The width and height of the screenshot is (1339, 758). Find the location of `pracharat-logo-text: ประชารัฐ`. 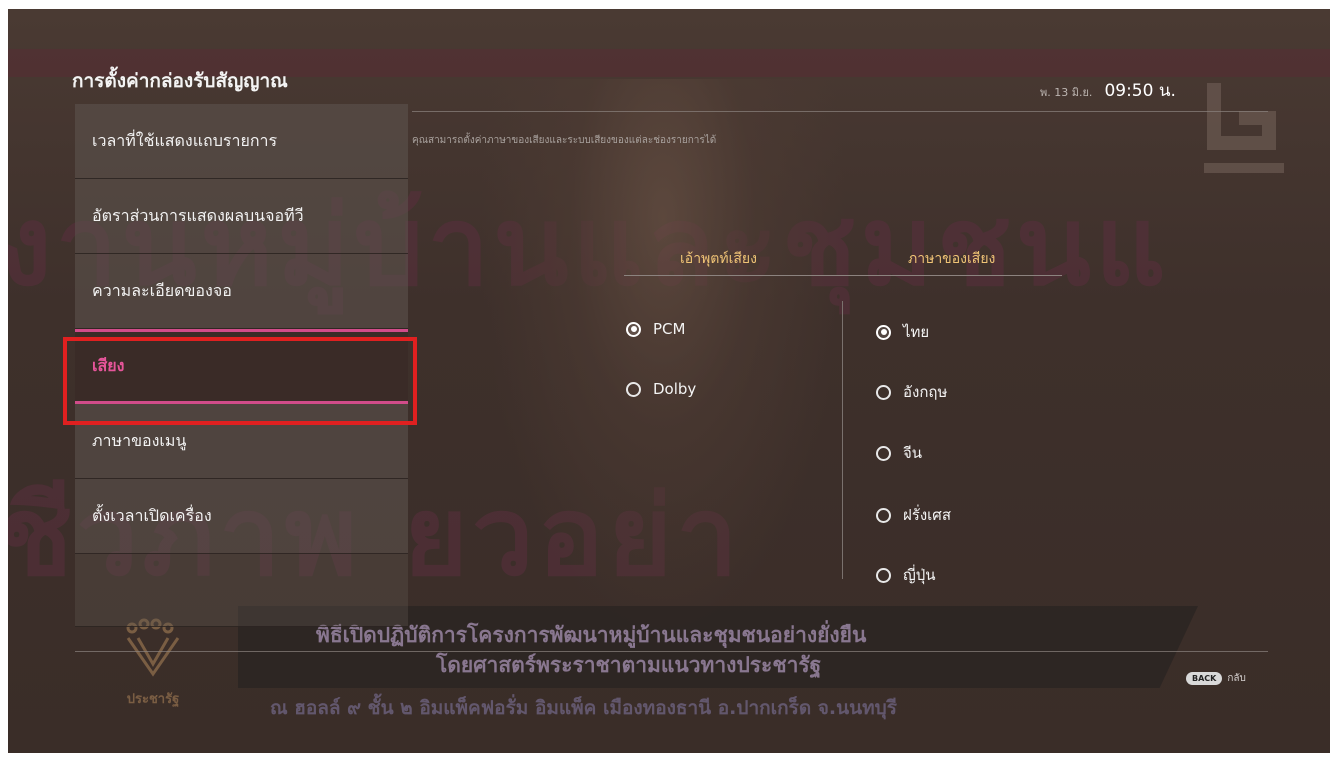

pracharat-logo-text: ประชารัฐ is located at coordinates (153, 699).